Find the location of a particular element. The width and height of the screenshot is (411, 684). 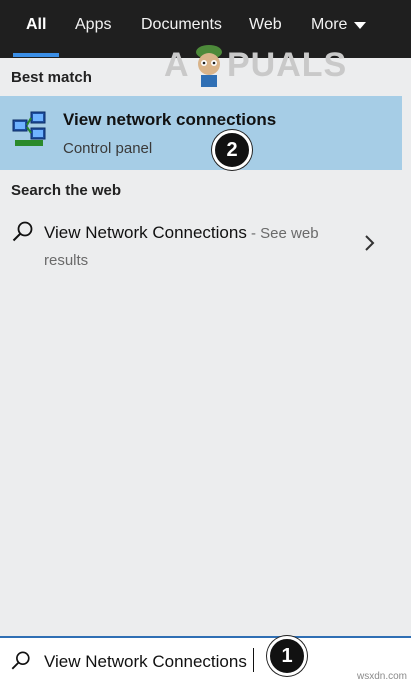

result-title: View network connections is located at coordinates (170, 119).